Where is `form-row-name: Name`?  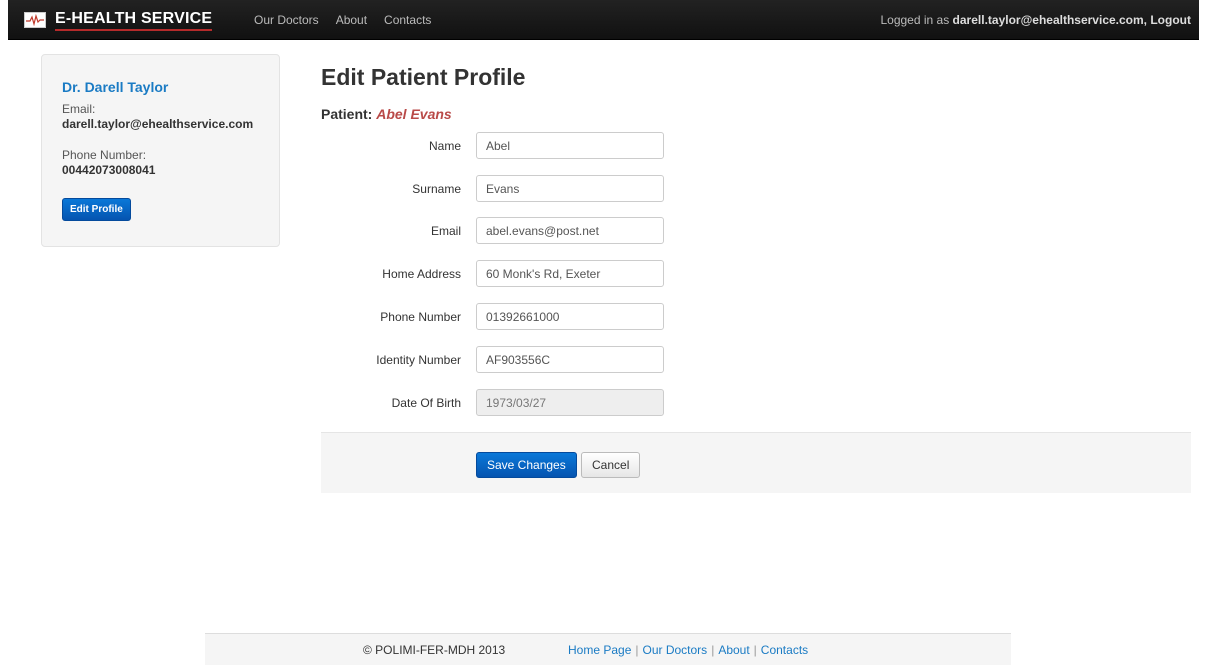 form-row-name: Name is located at coordinates (621, 146).